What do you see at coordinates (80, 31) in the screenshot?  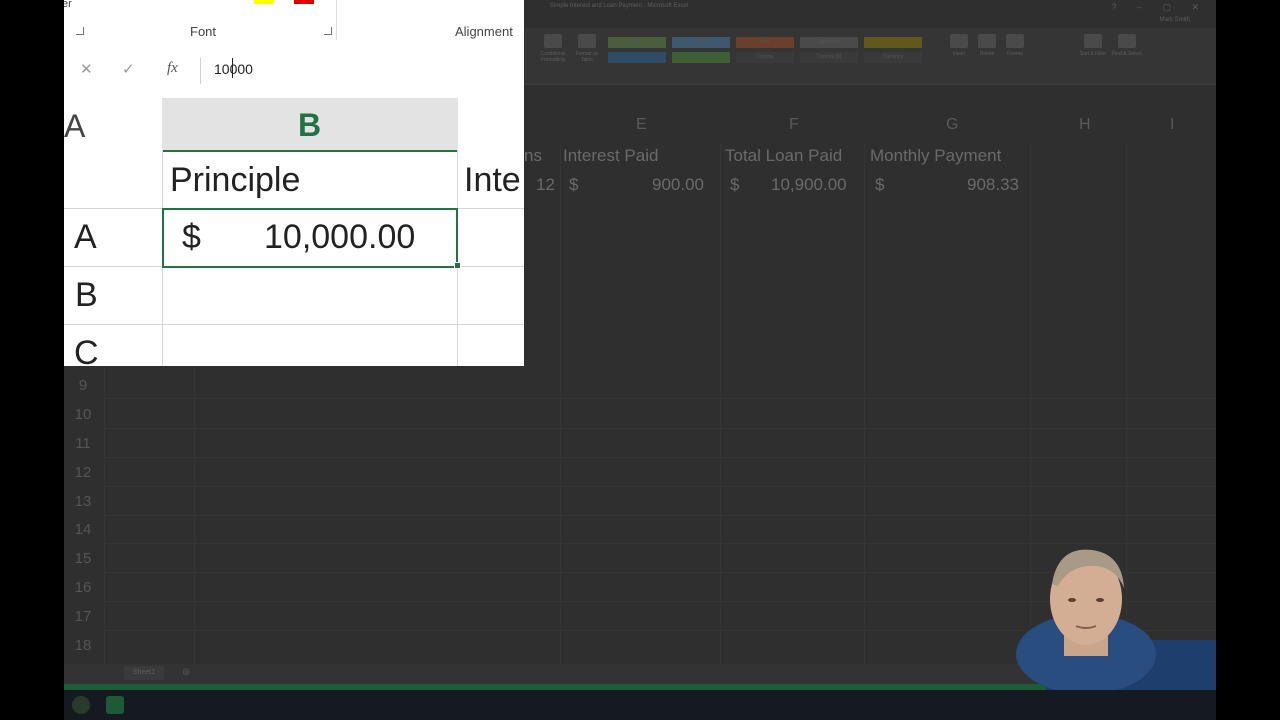 I see `clipboard-launcher-icon` at bounding box center [80, 31].